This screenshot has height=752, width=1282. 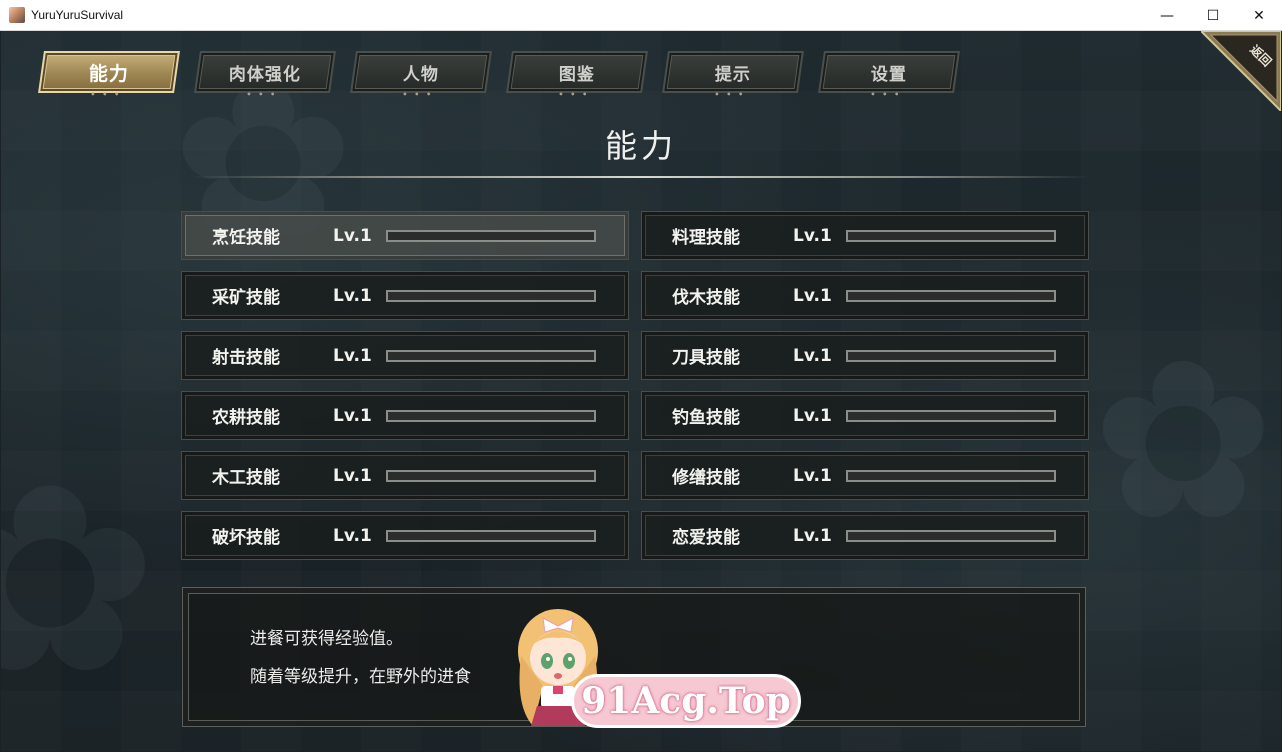 I want to click on skill-row: 料理技能 Lv.1, so click(x=865, y=235).